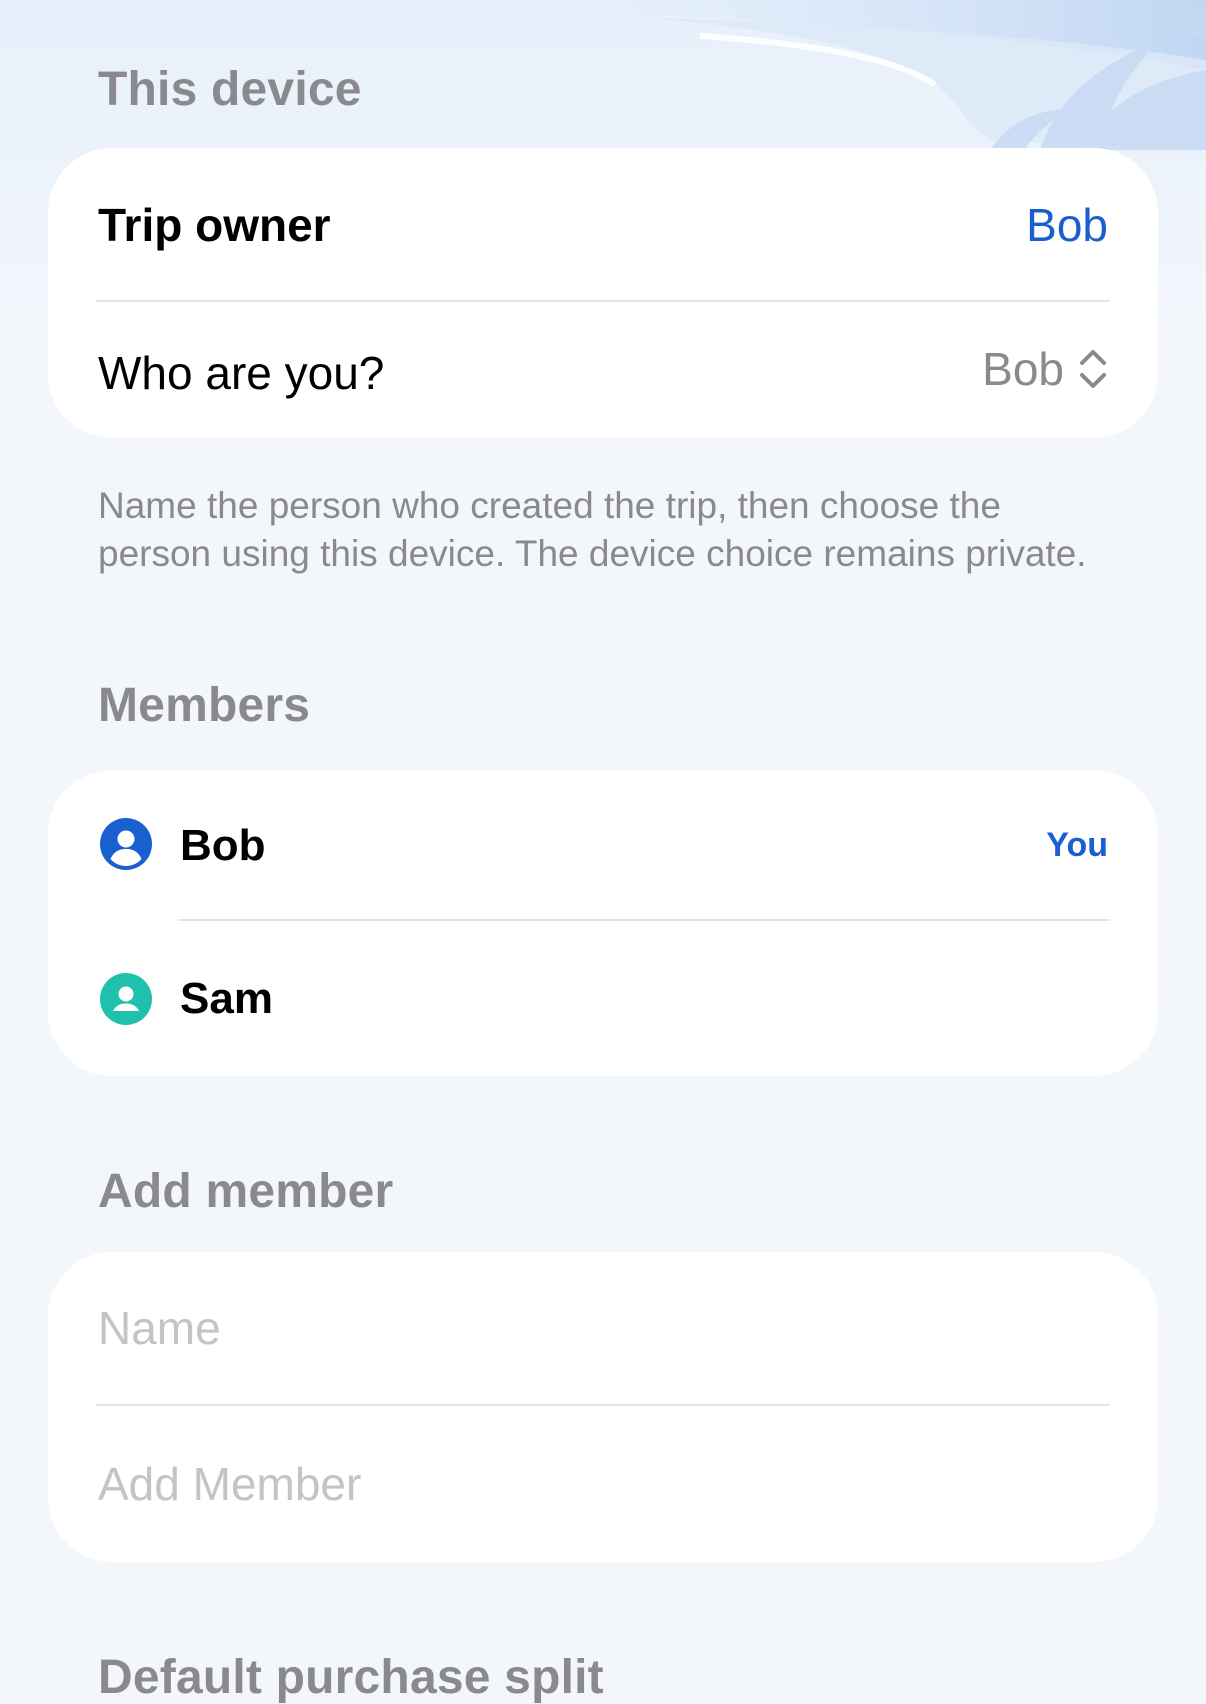 Image resolution: width=1206 pixels, height=1704 pixels. What do you see at coordinates (603, 224) in the screenshot?
I see `trip-owner-row: Trip owner Bob` at bounding box center [603, 224].